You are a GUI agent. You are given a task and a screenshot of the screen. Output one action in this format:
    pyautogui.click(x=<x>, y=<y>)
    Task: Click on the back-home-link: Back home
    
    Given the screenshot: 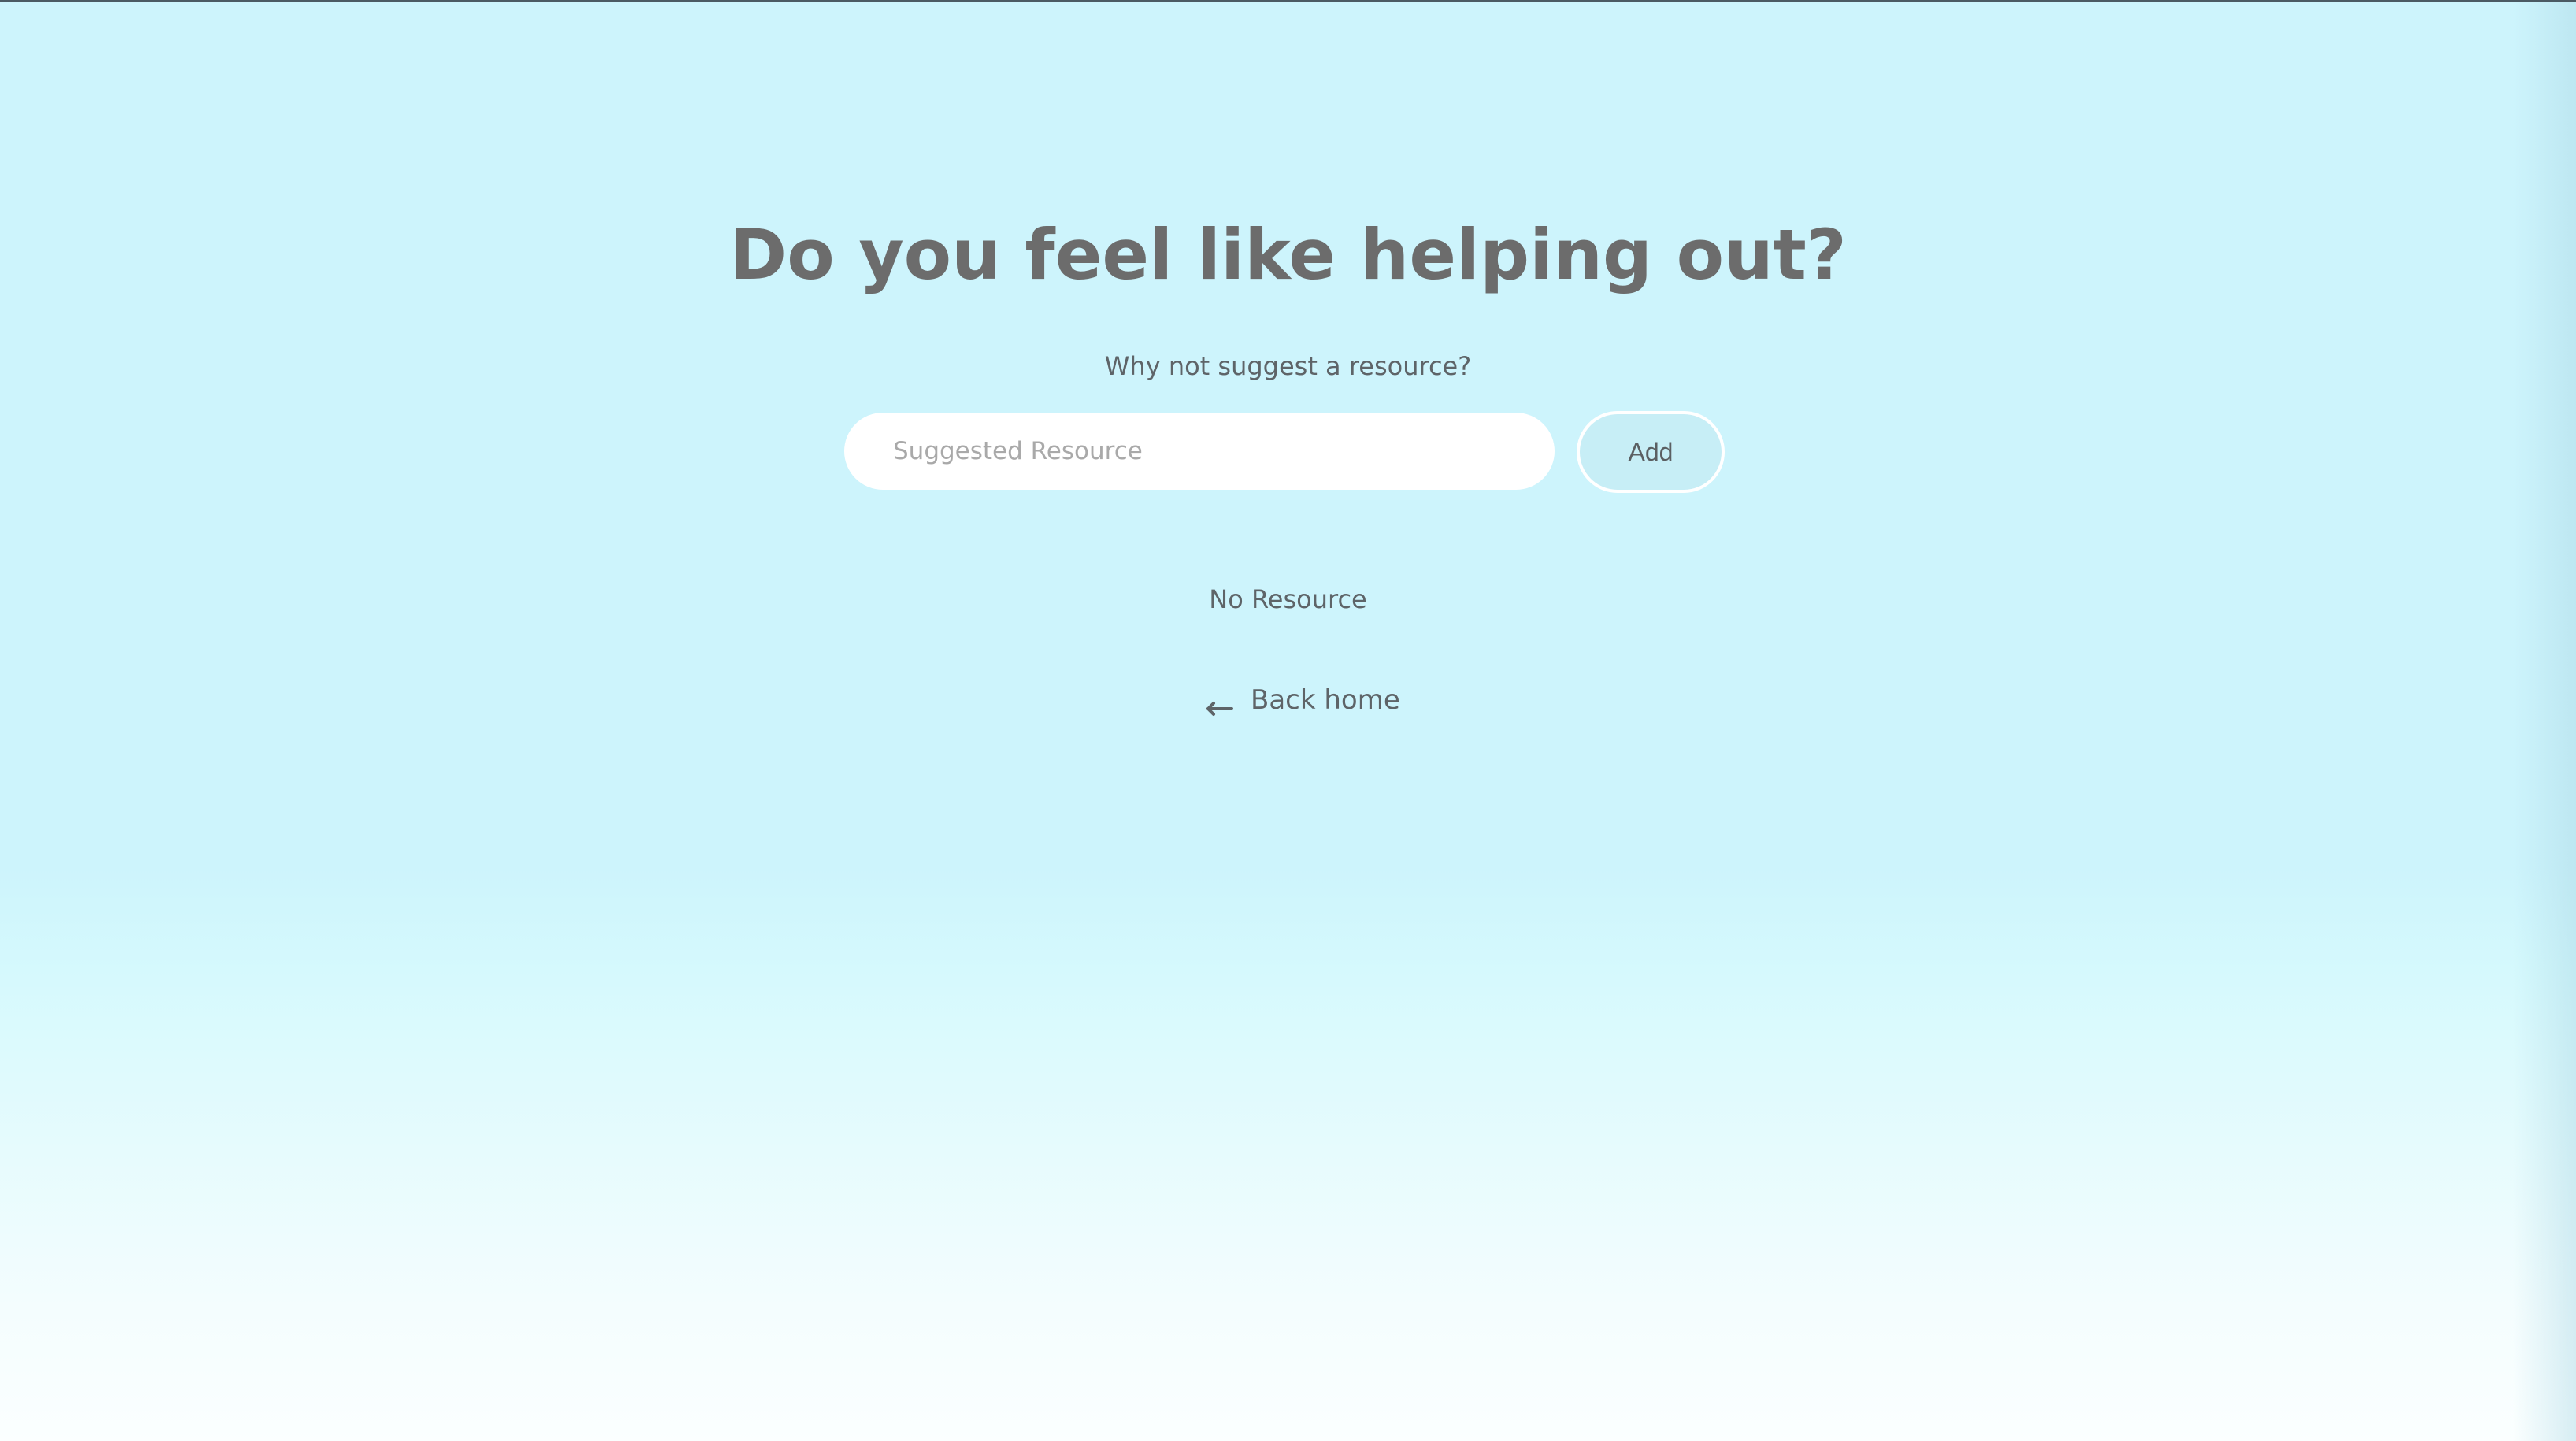 What is the action you would take?
    pyautogui.click(x=1302, y=700)
    